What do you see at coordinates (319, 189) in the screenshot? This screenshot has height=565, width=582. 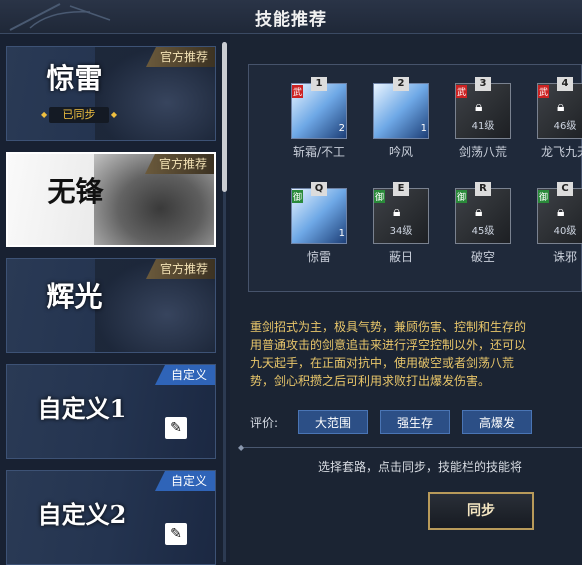 I see `hotkey-label: Q` at bounding box center [319, 189].